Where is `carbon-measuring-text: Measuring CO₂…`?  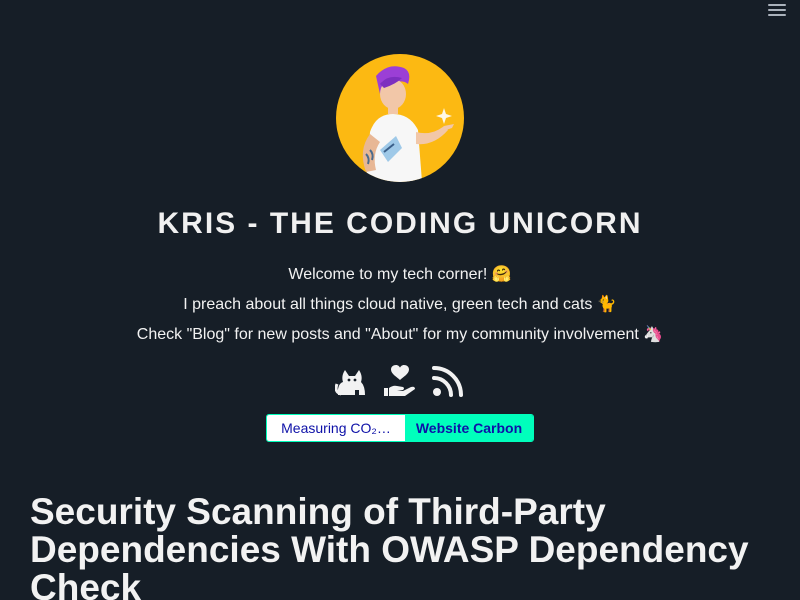 carbon-measuring-text: Measuring CO₂… is located at coordinates (336, 428).